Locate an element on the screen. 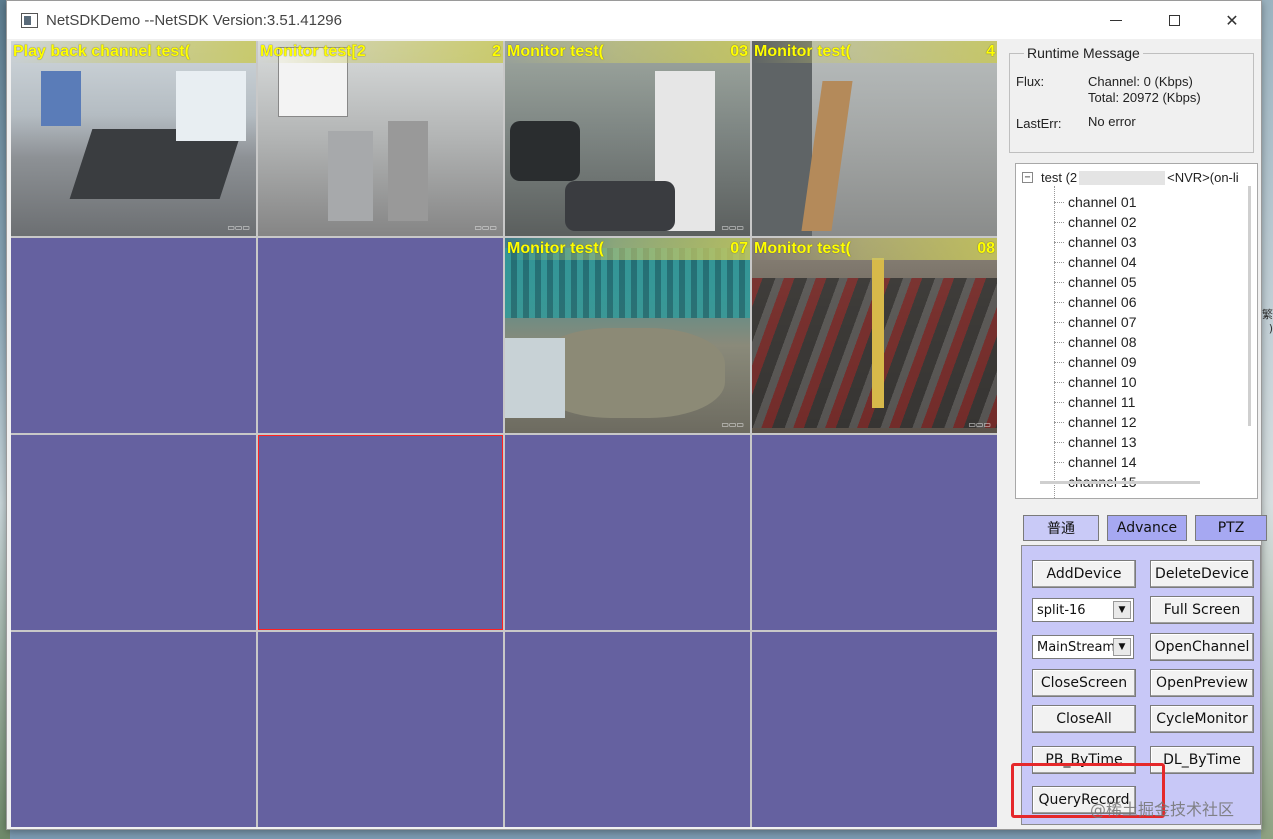  video-cell-3: Monitor test( 03 ▭▭▭ is located at coordinates (627, 138).